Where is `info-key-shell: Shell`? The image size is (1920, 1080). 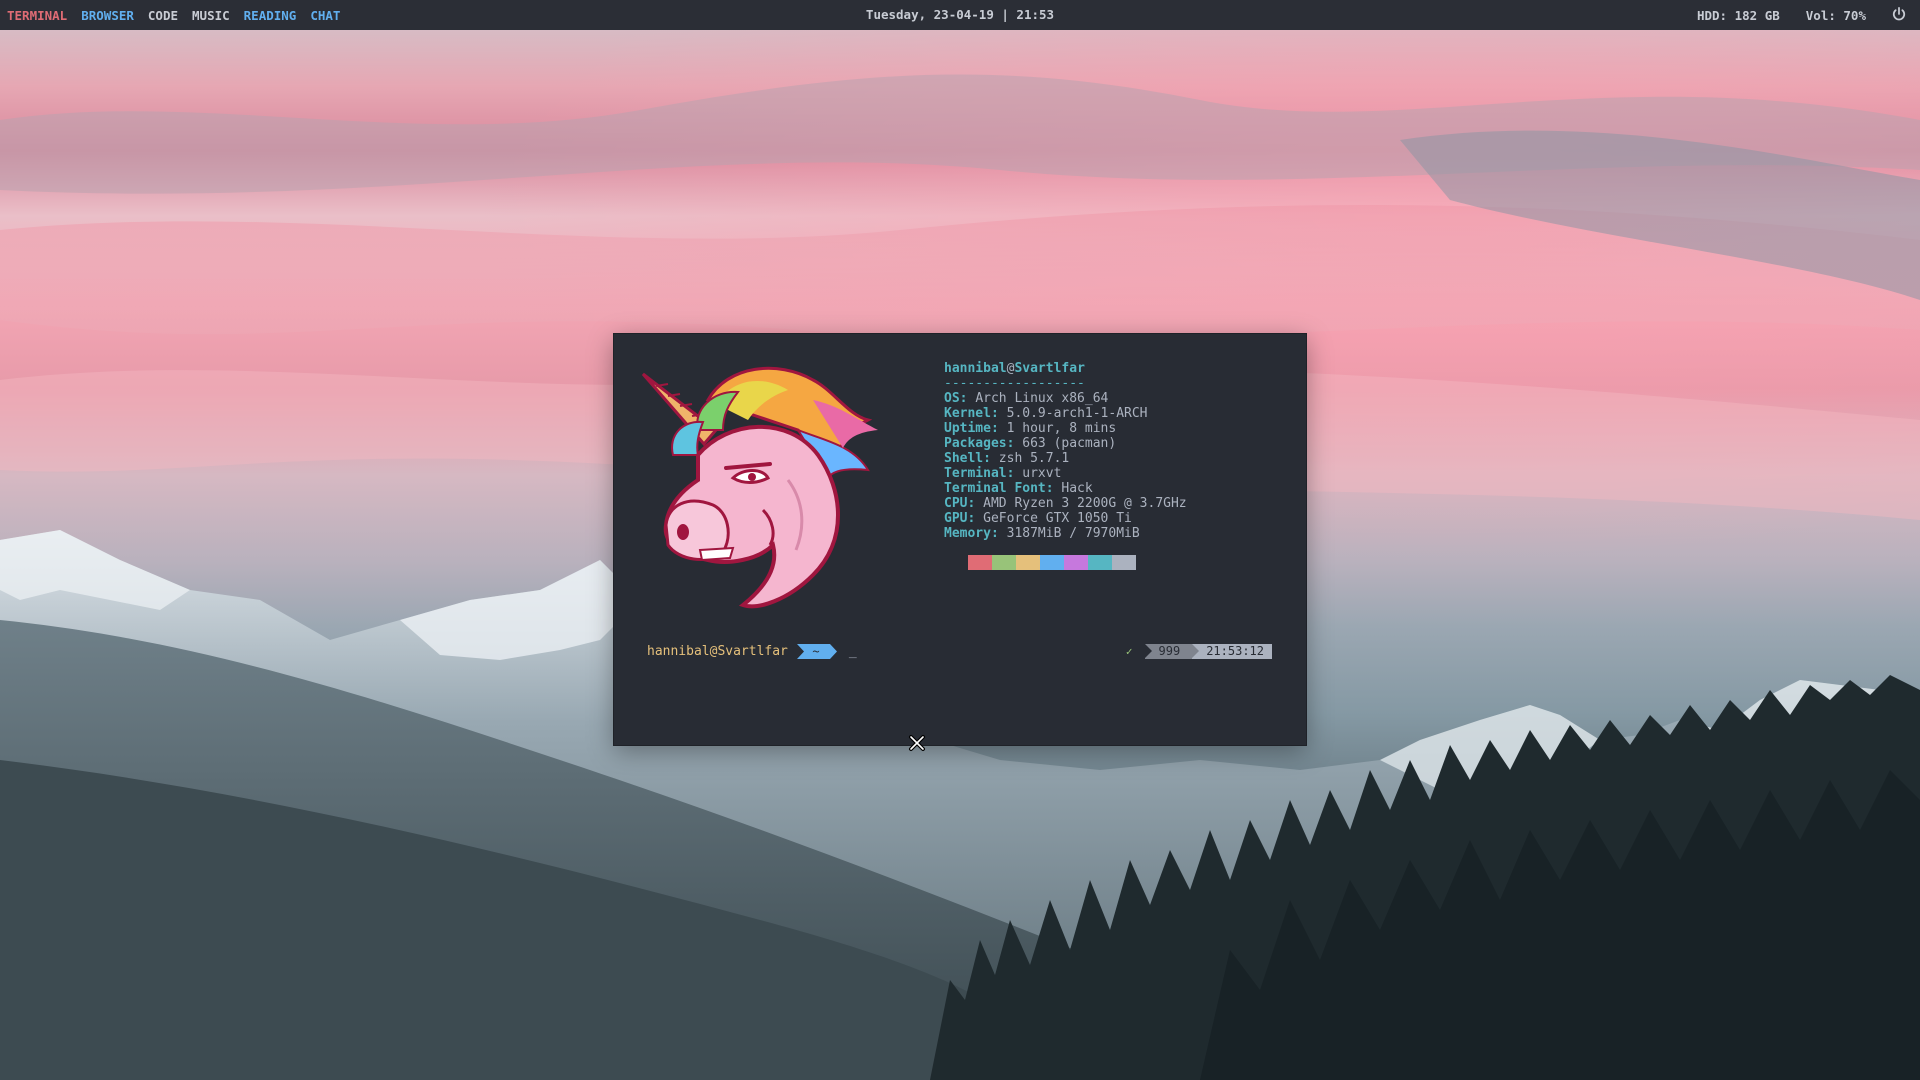
info-key-shell: Shell is located at coordinates (964, 458).